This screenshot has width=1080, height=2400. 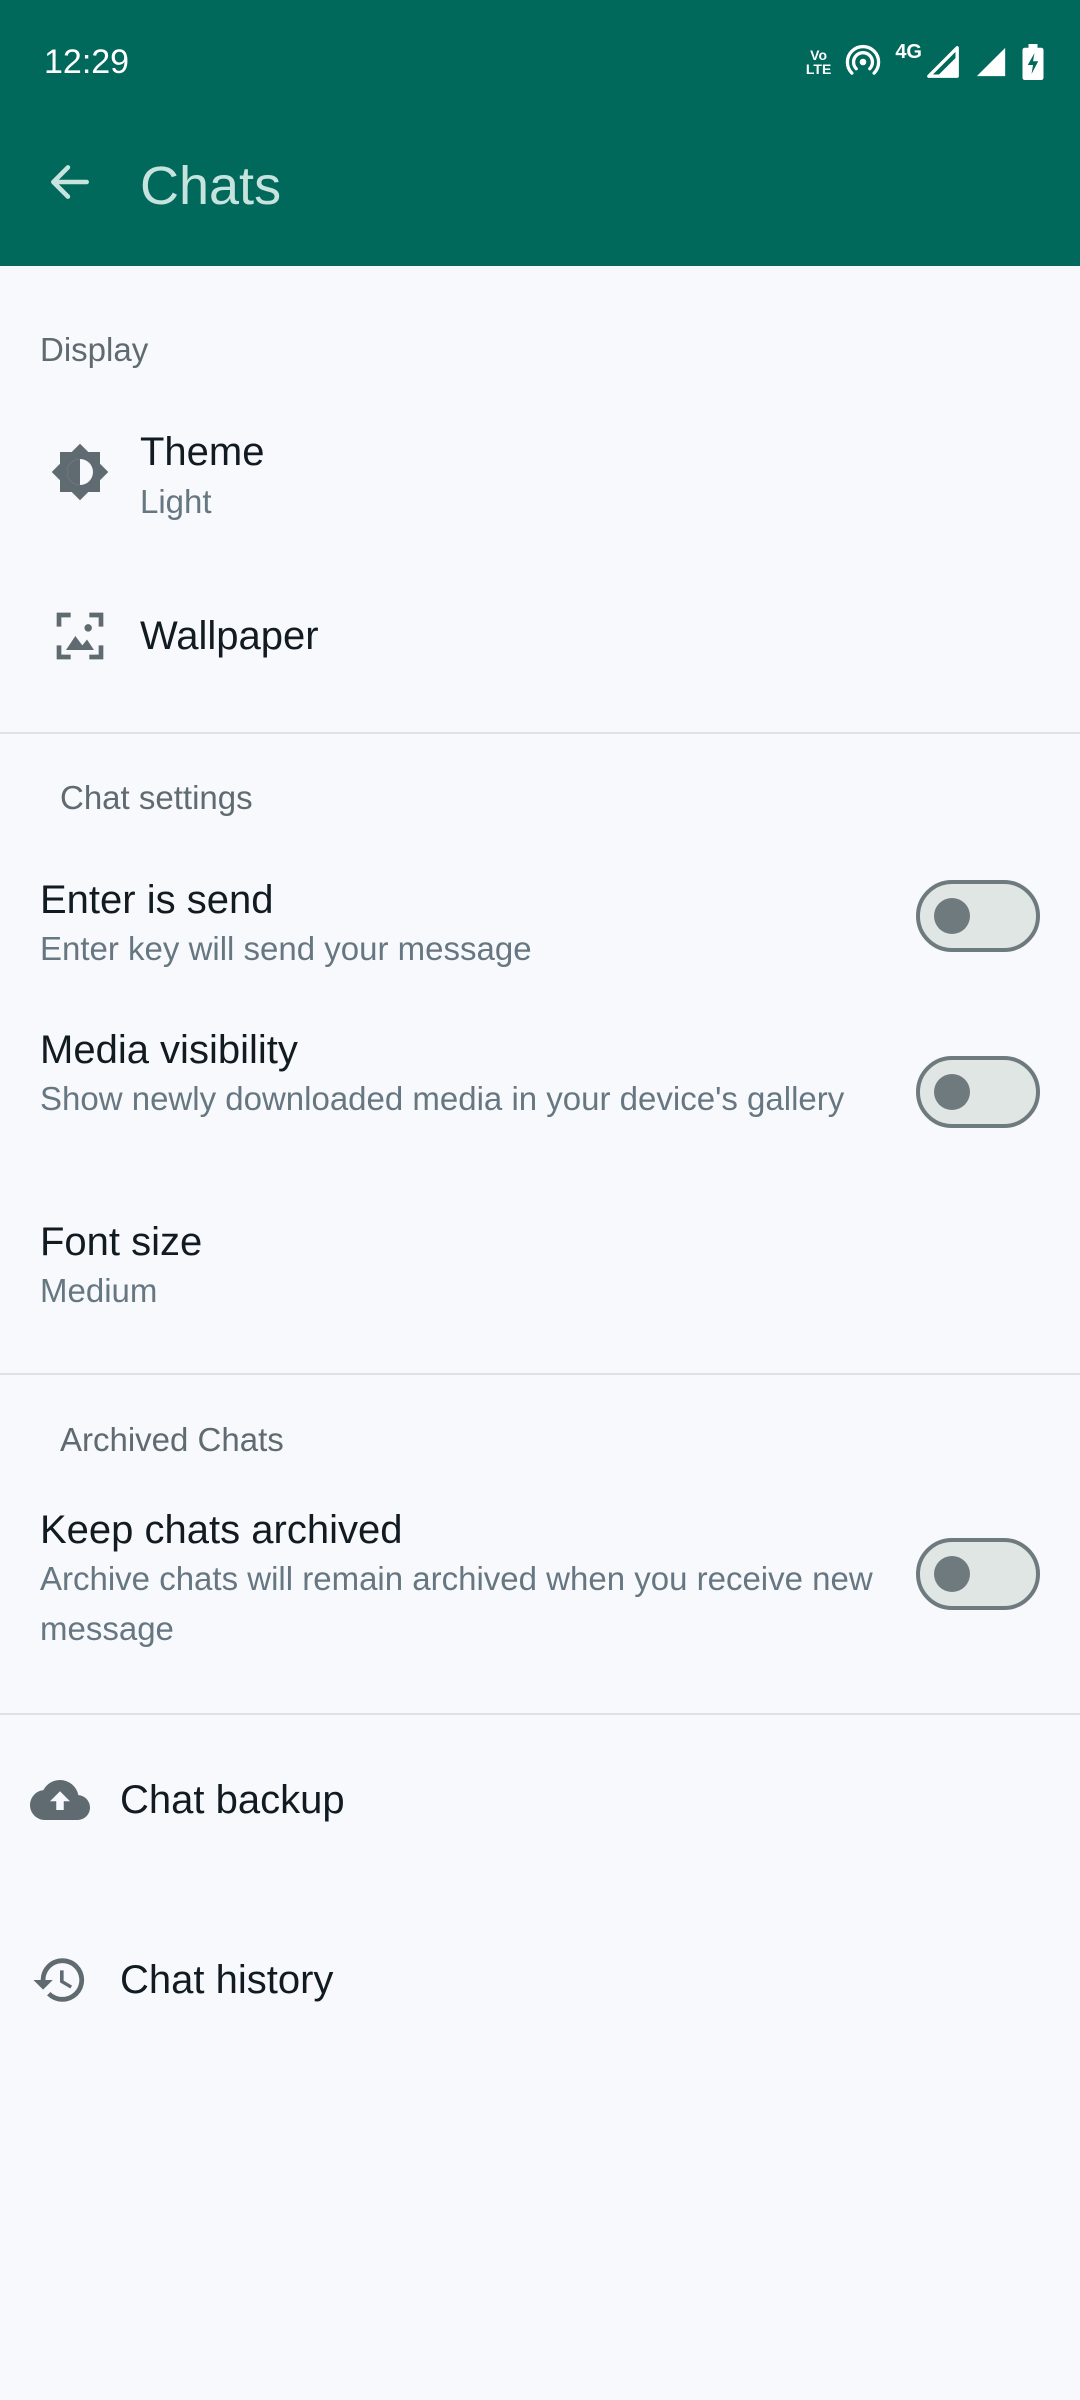 What do you see at coordinates (202, 452) in the screenshot?
I see `theme-title: Theme` at bounding box center [202, 452].